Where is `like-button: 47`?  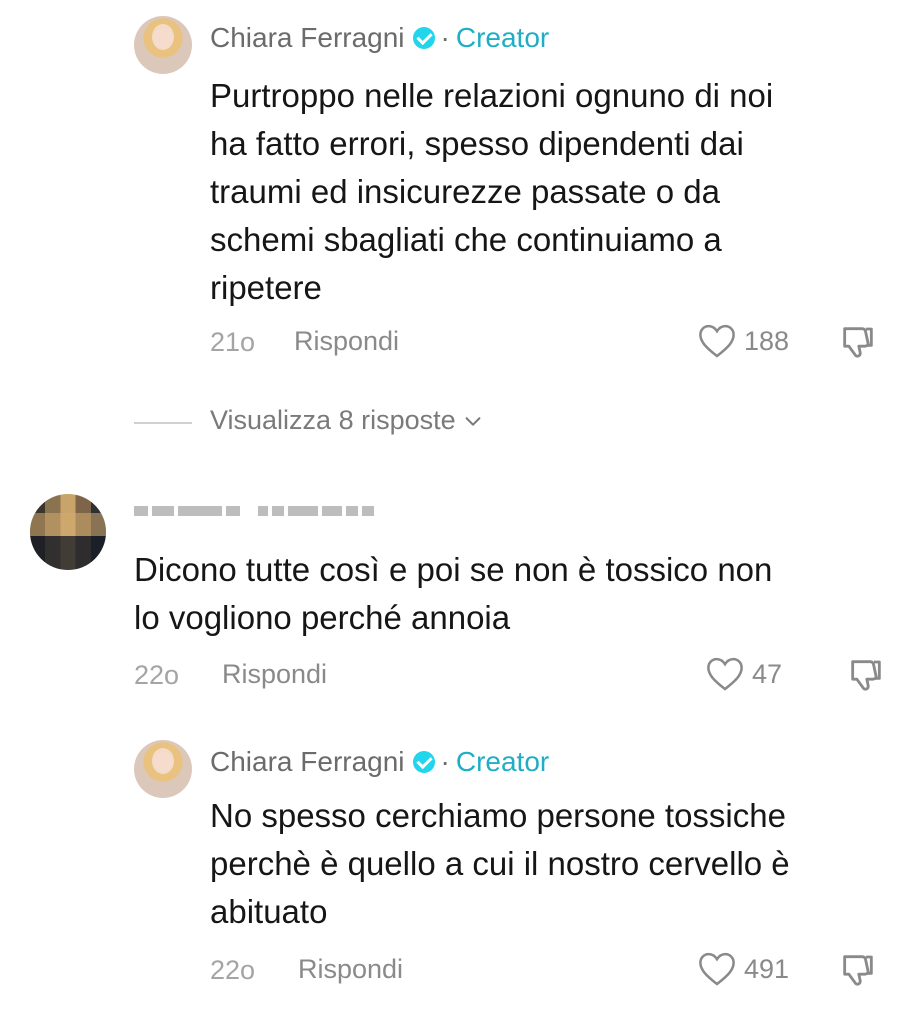 like-button: 47 is located at coordinates (744, 674).